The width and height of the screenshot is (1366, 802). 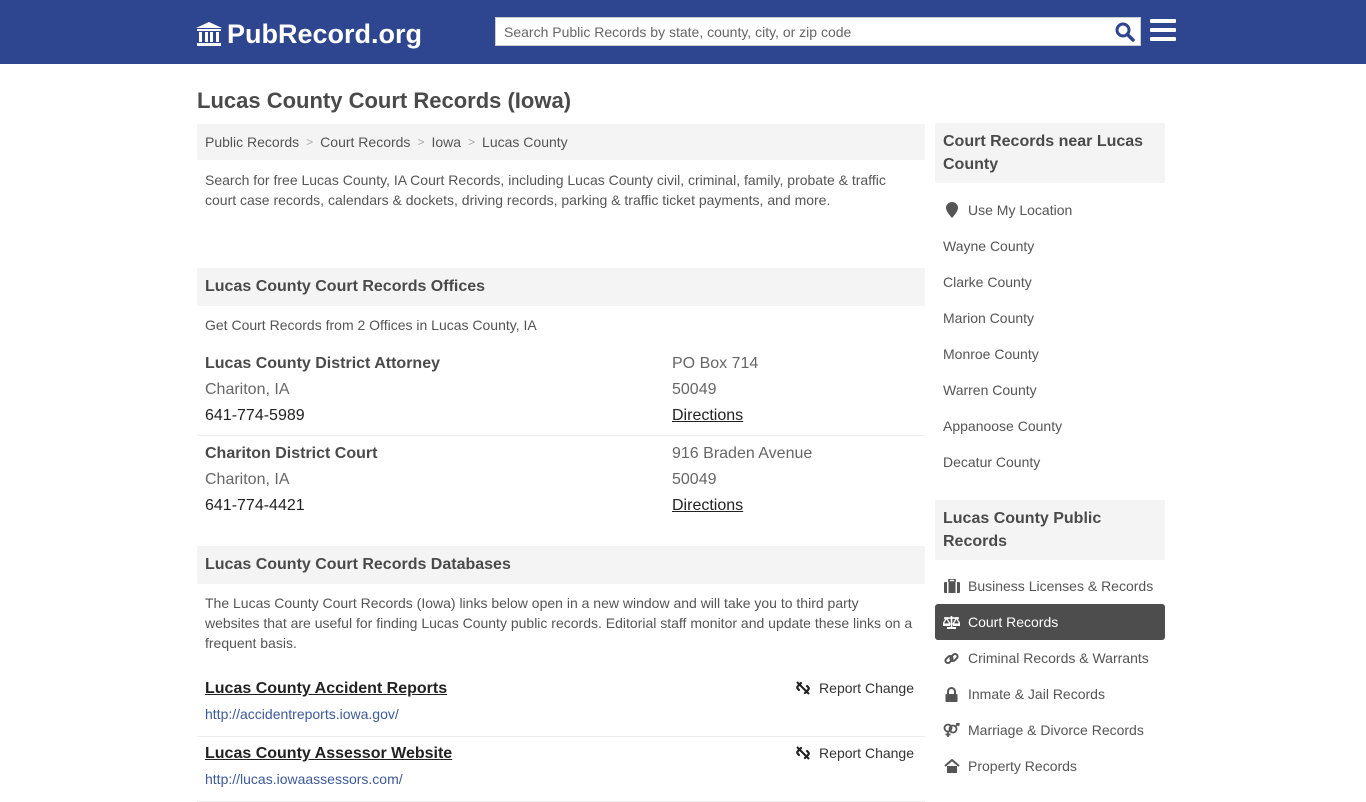 What do you see at coordinates (384, 100) in the screenshot?
I see `page-title: Lucas County Court Records (Iowa)` at bounding box center [384, 100].